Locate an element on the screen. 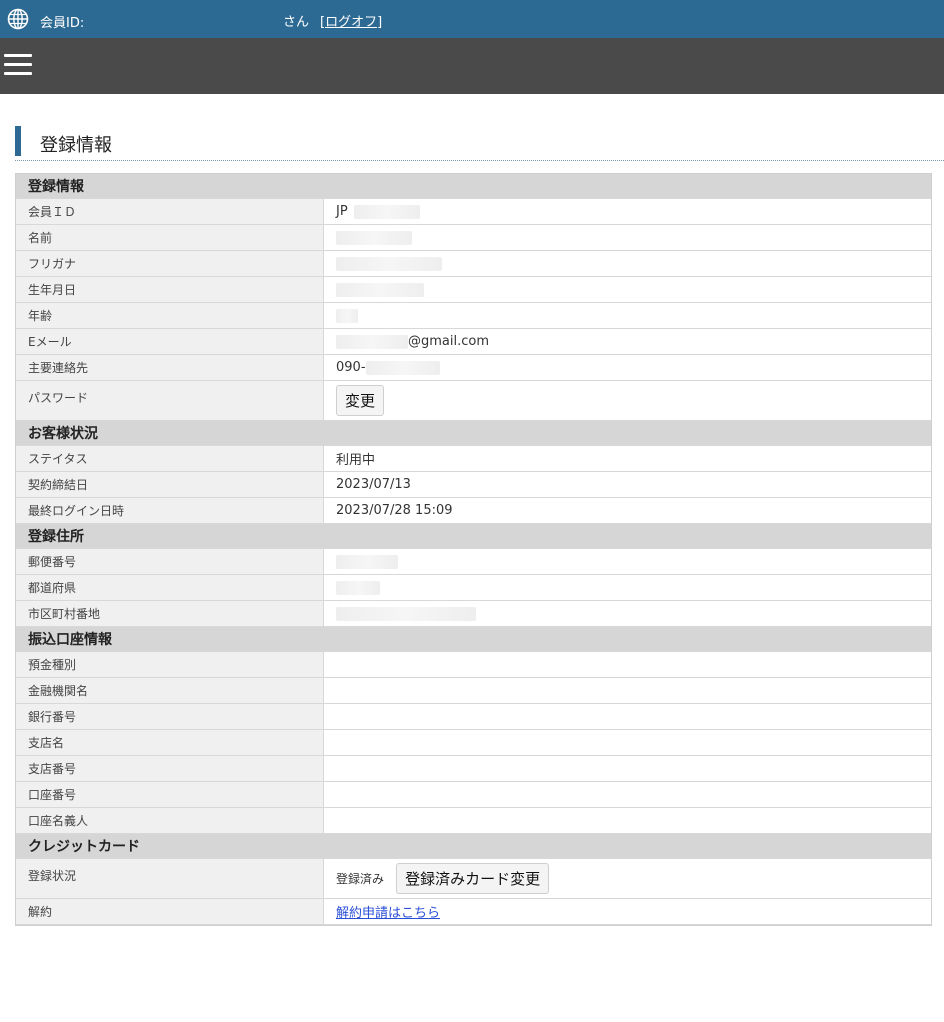 The image size is (944, 1022). table-row: 口座名義人 is located at coordinates (473, 821).